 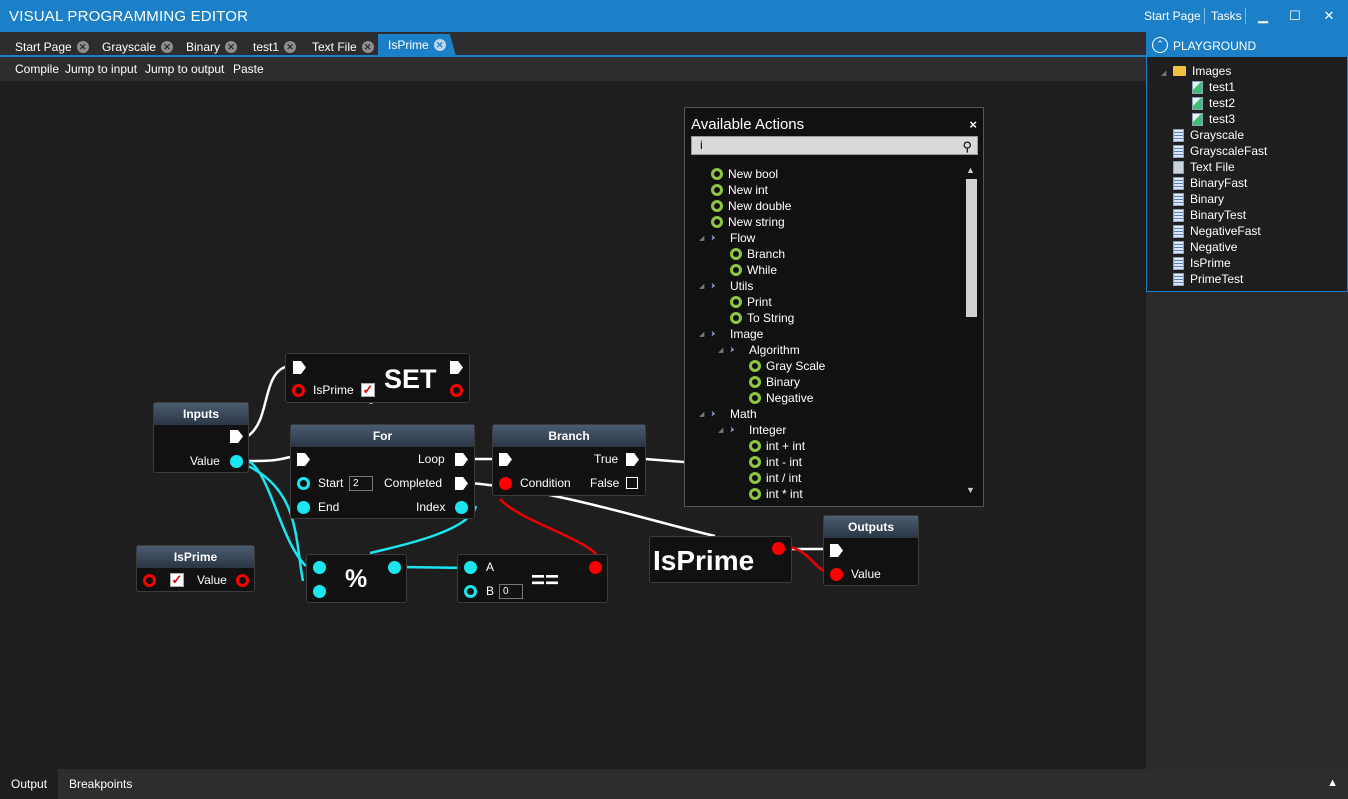 What do you see at coordinates (138, 47) in the screenshot?
I see `tab-grayscale: Grayscale ✕` at bounding box center [138, 47].